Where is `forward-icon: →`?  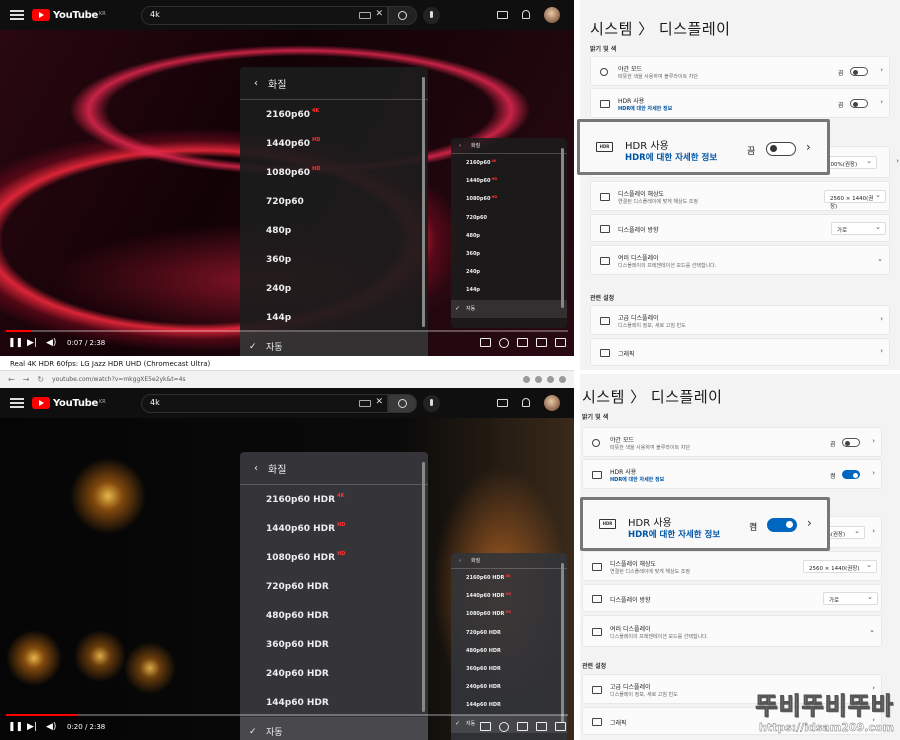 forward-icon: → is located at coordinates (26, 379).